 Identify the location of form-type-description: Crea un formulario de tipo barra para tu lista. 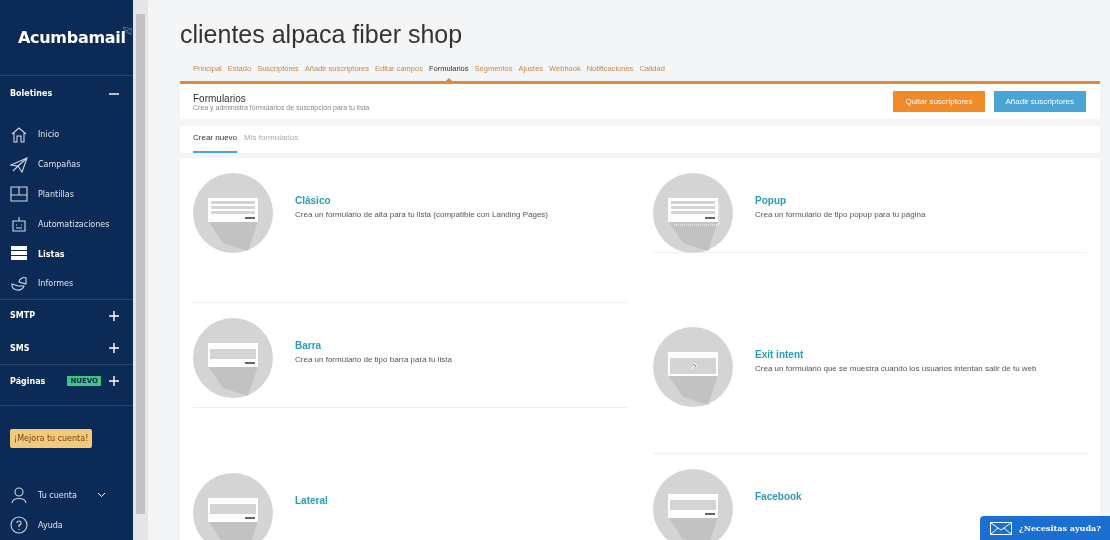
(373, 360).